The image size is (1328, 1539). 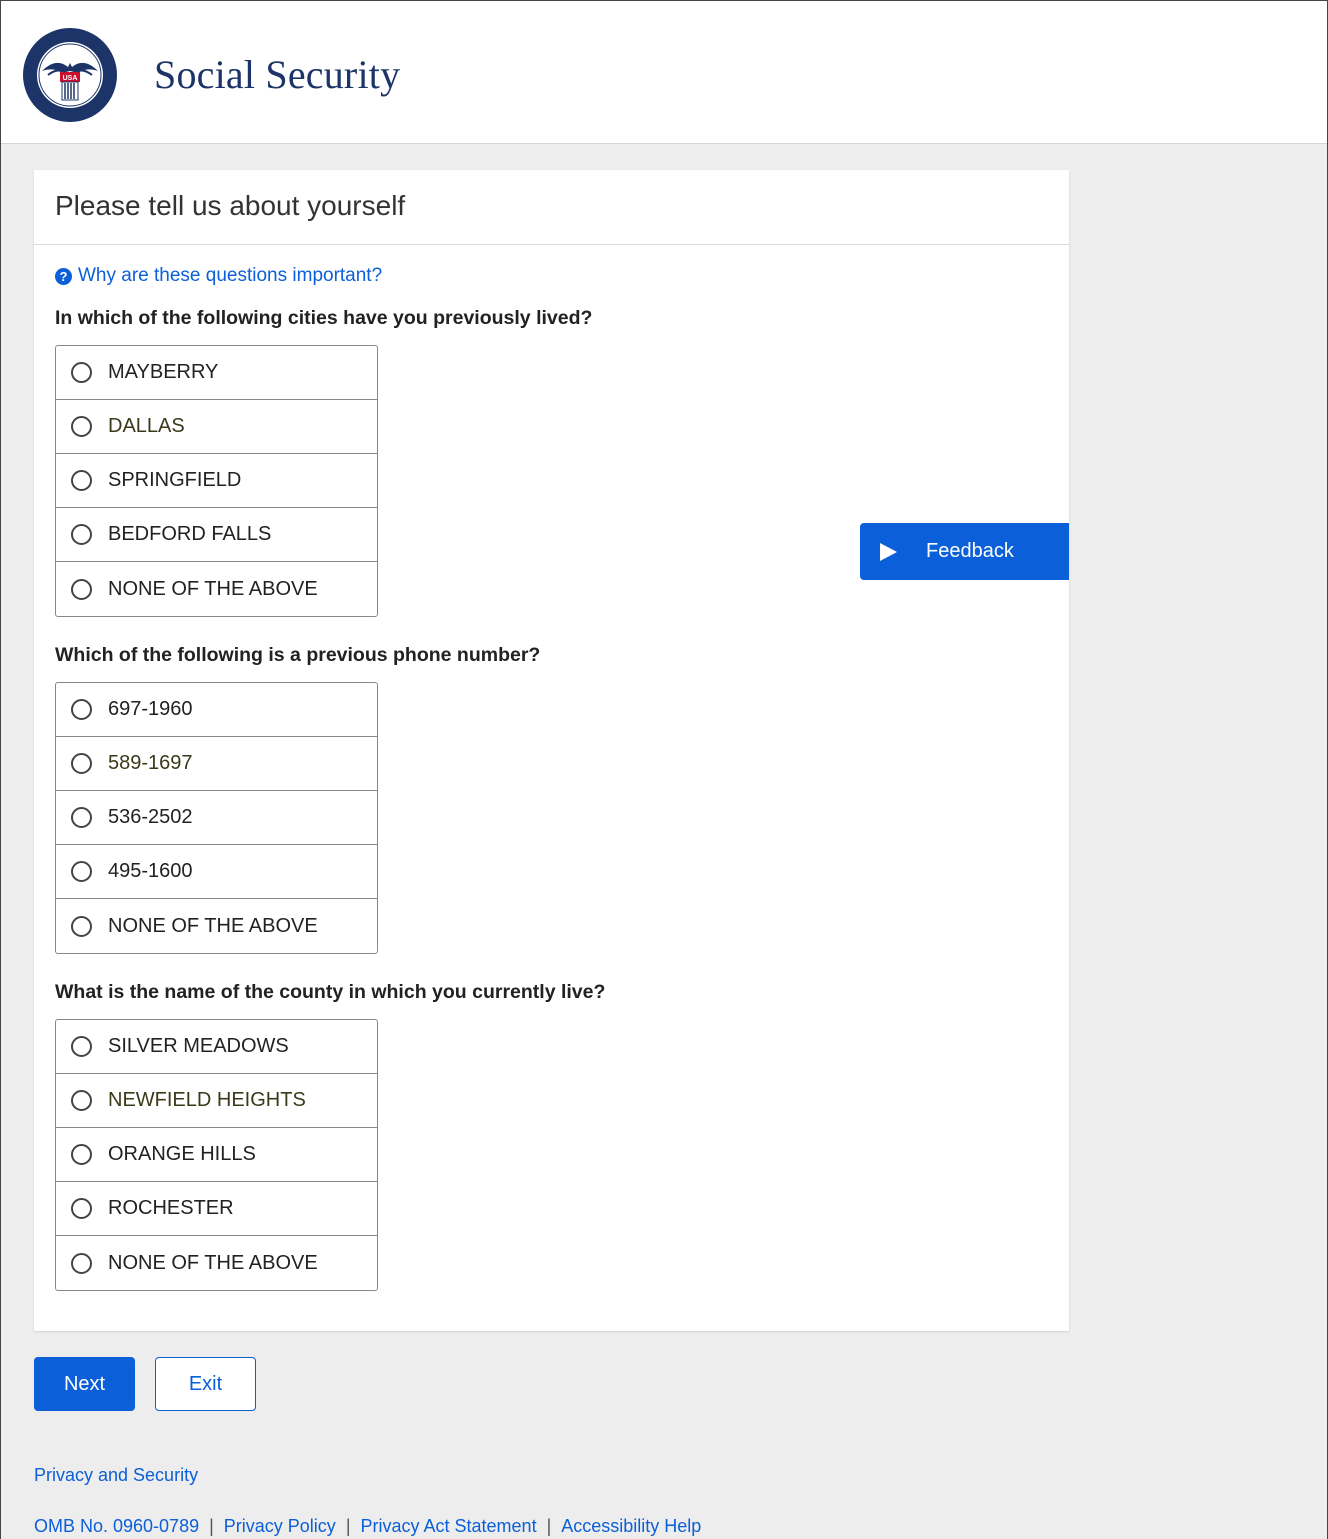 What do you see at coordinates (150, 871) in the screenshot?
I see `option-label: 495-1600` at bounding box center [150, 871].